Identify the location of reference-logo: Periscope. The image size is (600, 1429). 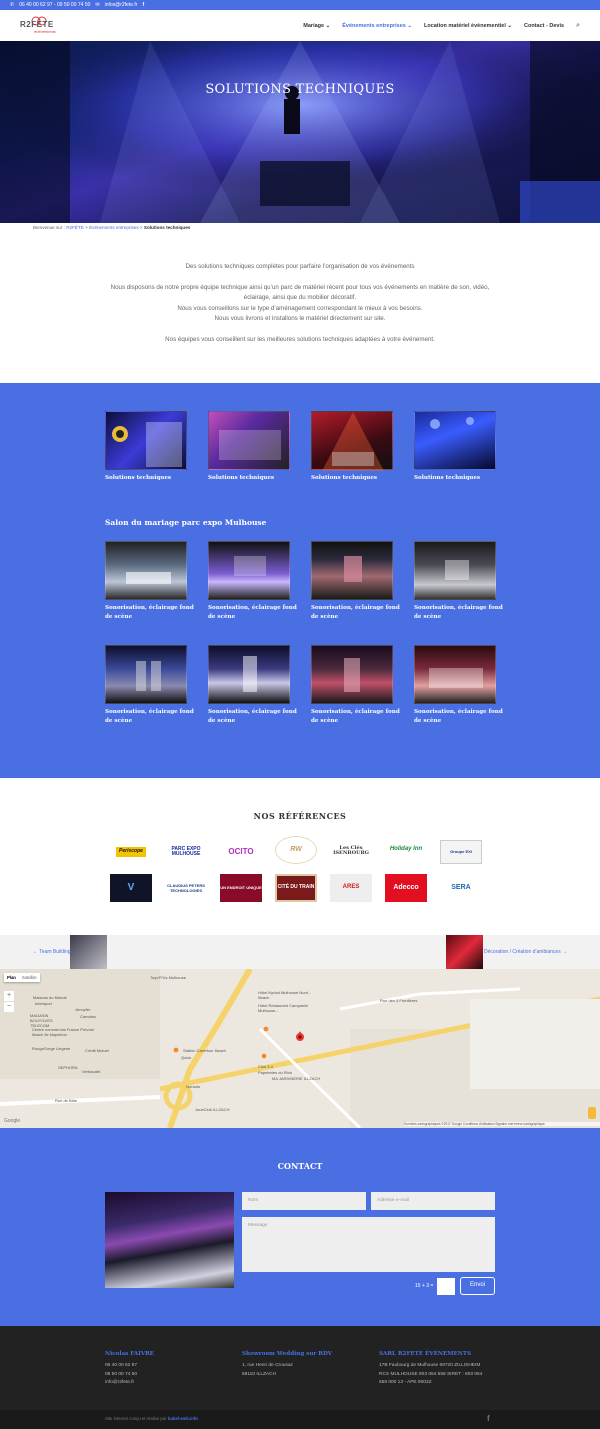
(131, 852).